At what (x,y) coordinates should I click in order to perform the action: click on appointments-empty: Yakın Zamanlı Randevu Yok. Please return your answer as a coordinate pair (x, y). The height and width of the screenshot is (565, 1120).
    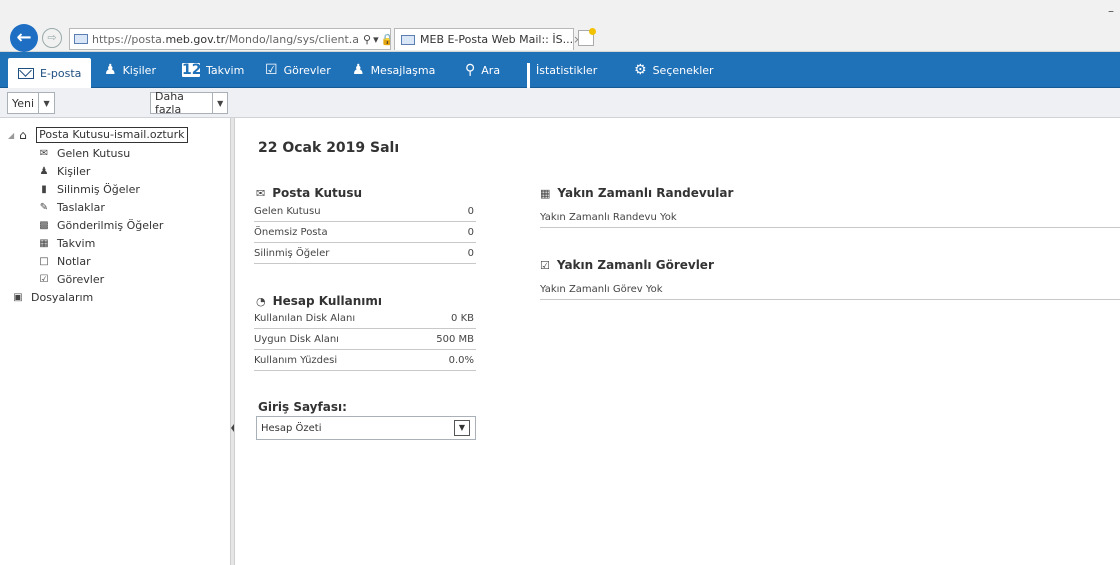
    Looking at the image, I should click on (830, 218).